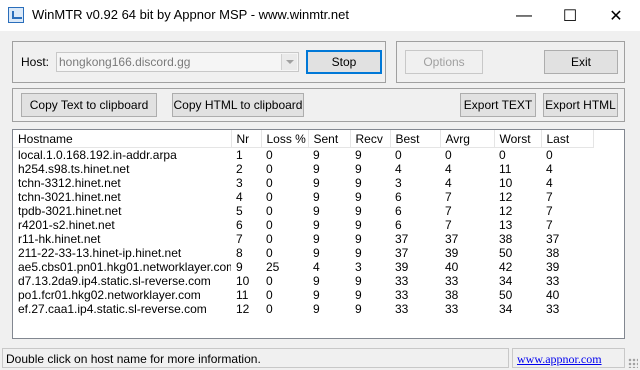  Describe the element at coordinates (124, 62) in the screenshot. I see `host-input: hongkong166.discord.gg` at that location.